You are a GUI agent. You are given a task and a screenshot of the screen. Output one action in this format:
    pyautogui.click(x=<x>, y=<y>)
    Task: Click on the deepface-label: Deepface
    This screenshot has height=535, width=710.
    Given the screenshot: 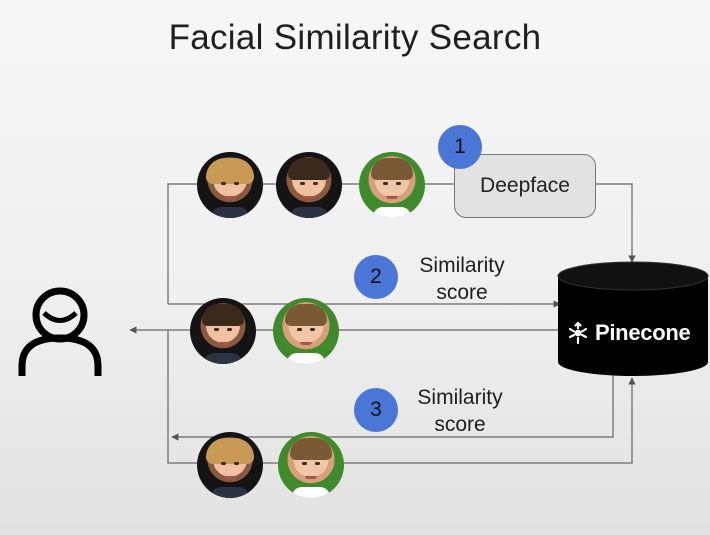 What is the action you would take?
    pyautogui.click(x=525, y=185)
    